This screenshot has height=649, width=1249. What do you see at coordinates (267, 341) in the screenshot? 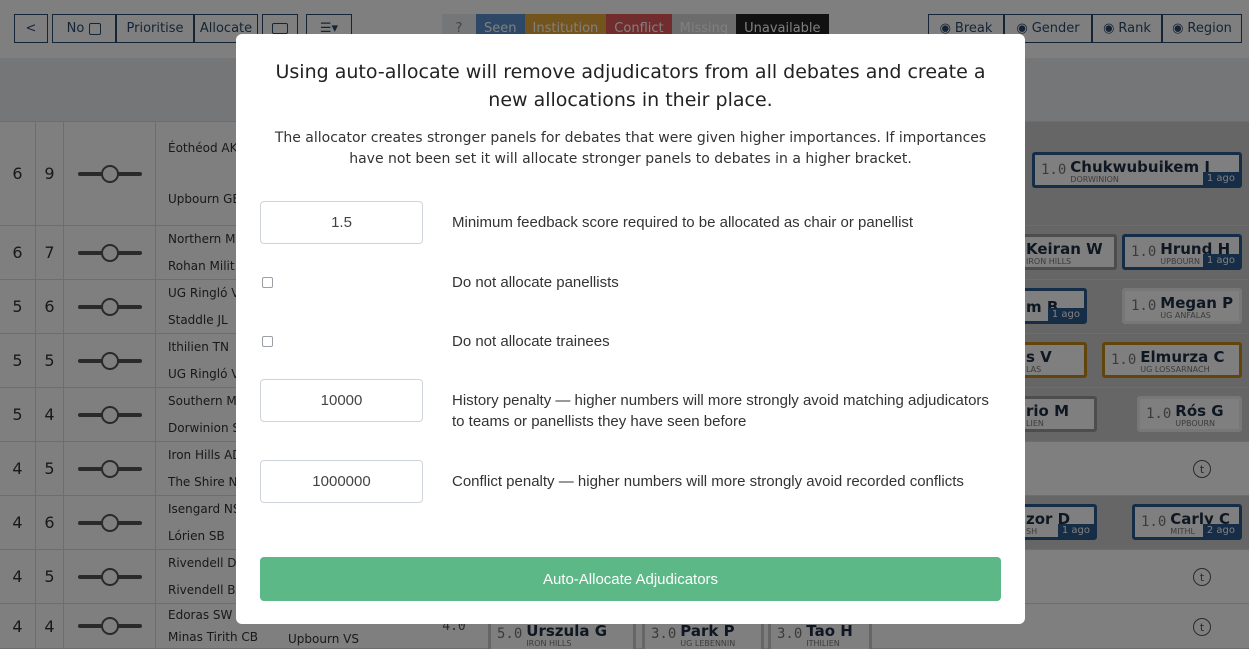
I see `no-trainees-checkbox` at bounding box center [267, 341].